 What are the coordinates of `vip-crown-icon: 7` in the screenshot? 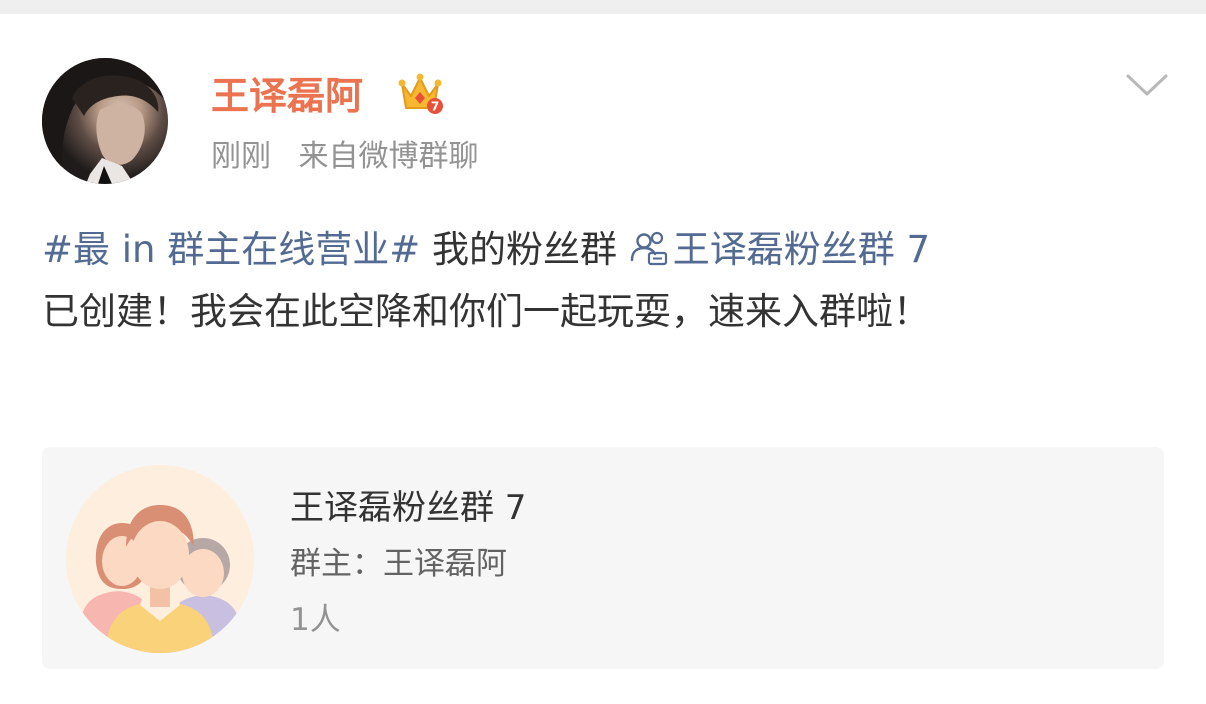 It's located at (420, 93).